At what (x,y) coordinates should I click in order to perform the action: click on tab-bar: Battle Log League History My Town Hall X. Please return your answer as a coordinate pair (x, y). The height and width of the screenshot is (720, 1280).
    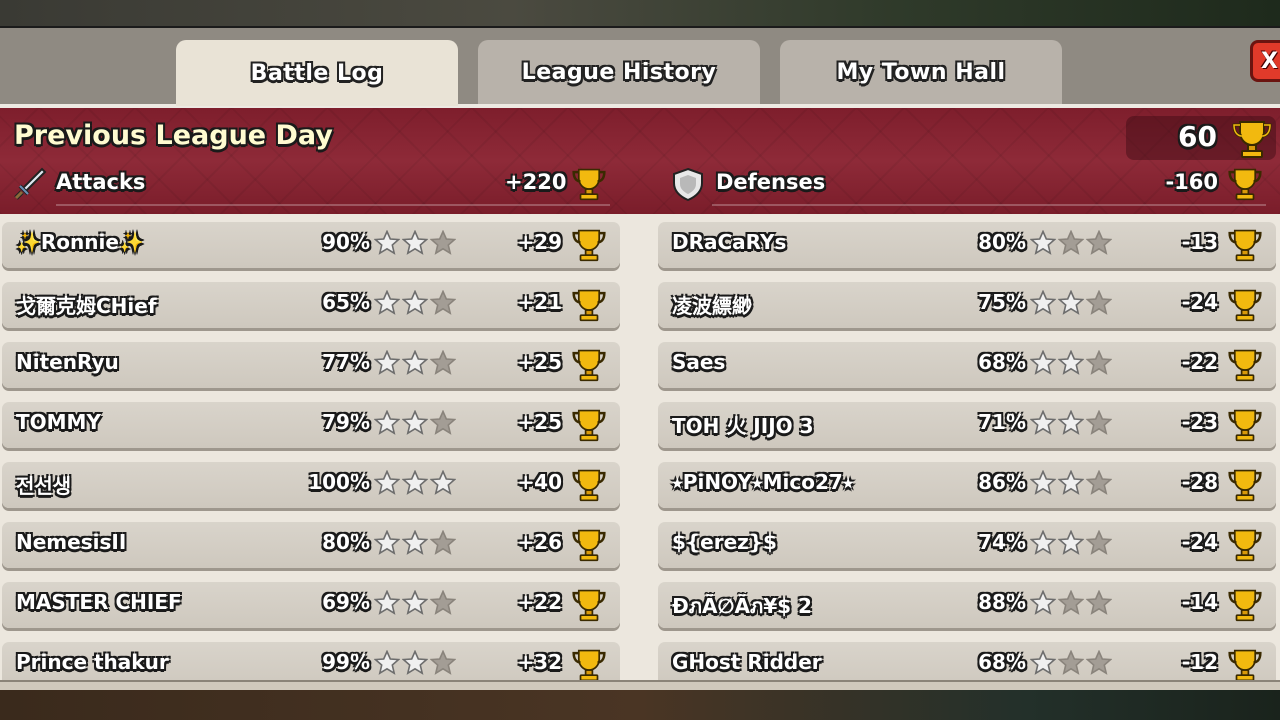
    Looking at the image, I should click on (640, 68).